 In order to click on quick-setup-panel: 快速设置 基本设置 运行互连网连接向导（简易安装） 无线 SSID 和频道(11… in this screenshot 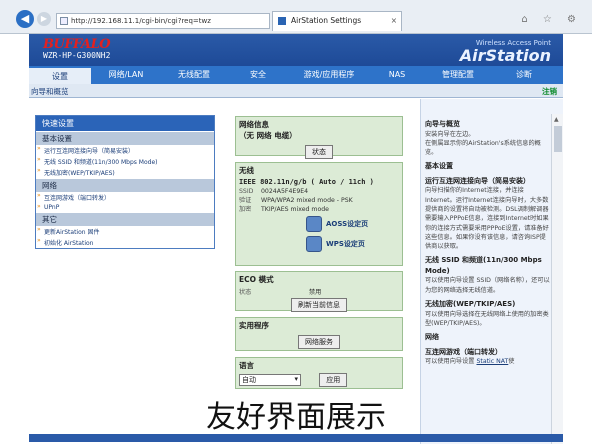, I will do `click(125, 182)`.